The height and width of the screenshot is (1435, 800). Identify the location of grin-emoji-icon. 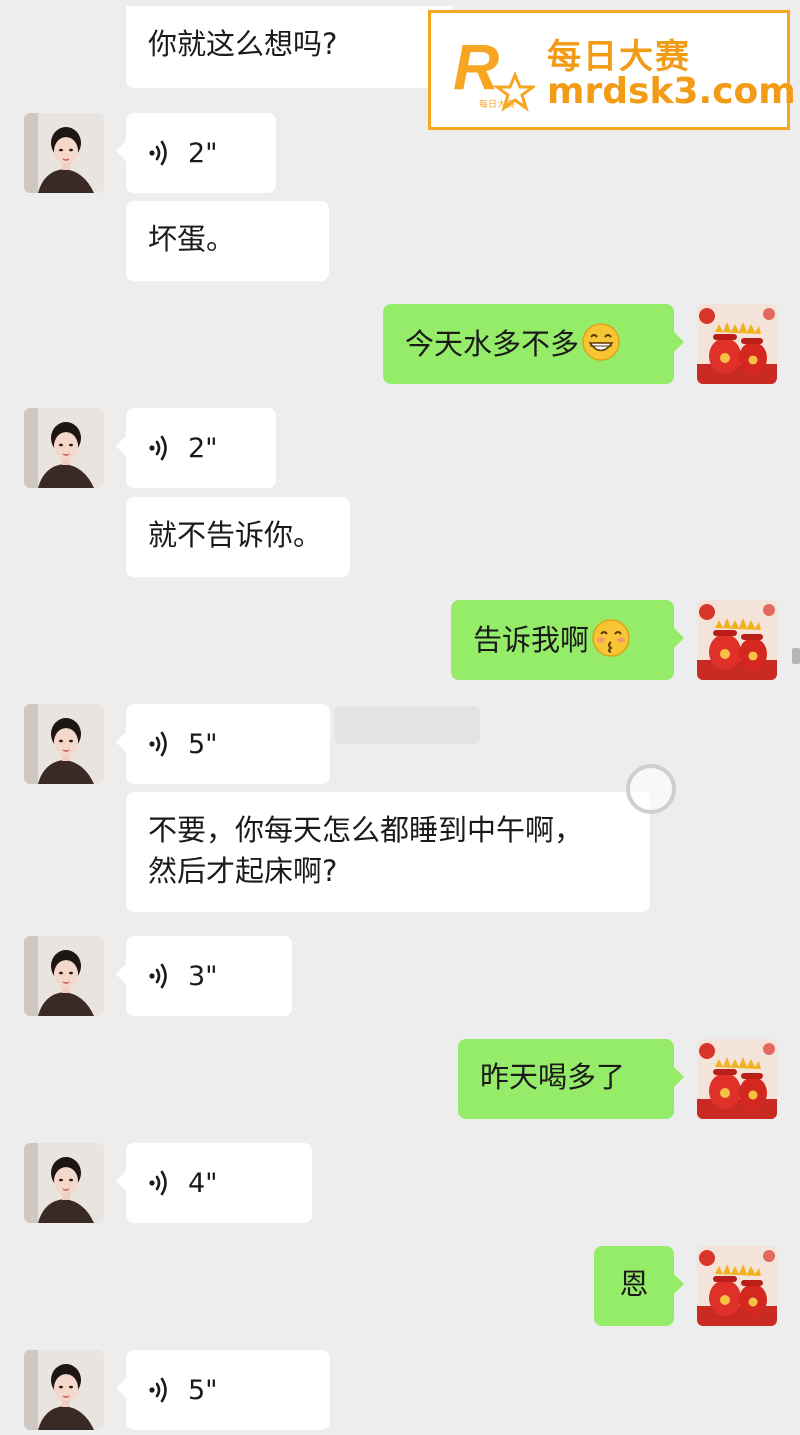
(601, 342).